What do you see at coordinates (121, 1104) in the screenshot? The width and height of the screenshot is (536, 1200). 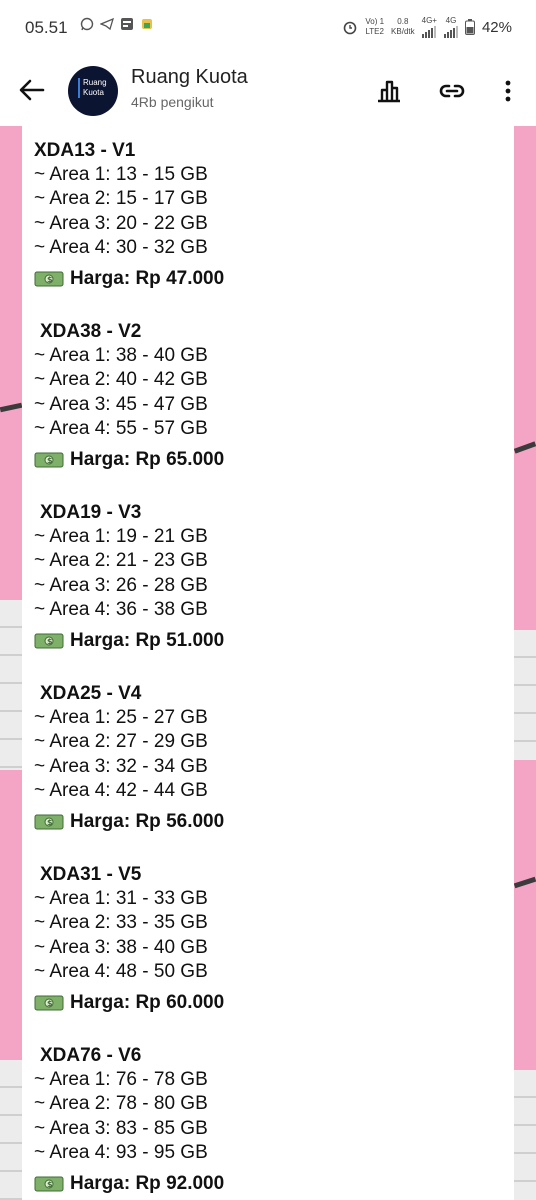 I see `area-line: ~ Area 2: 78 - 80 GB` at bounding box center [121, 1104].